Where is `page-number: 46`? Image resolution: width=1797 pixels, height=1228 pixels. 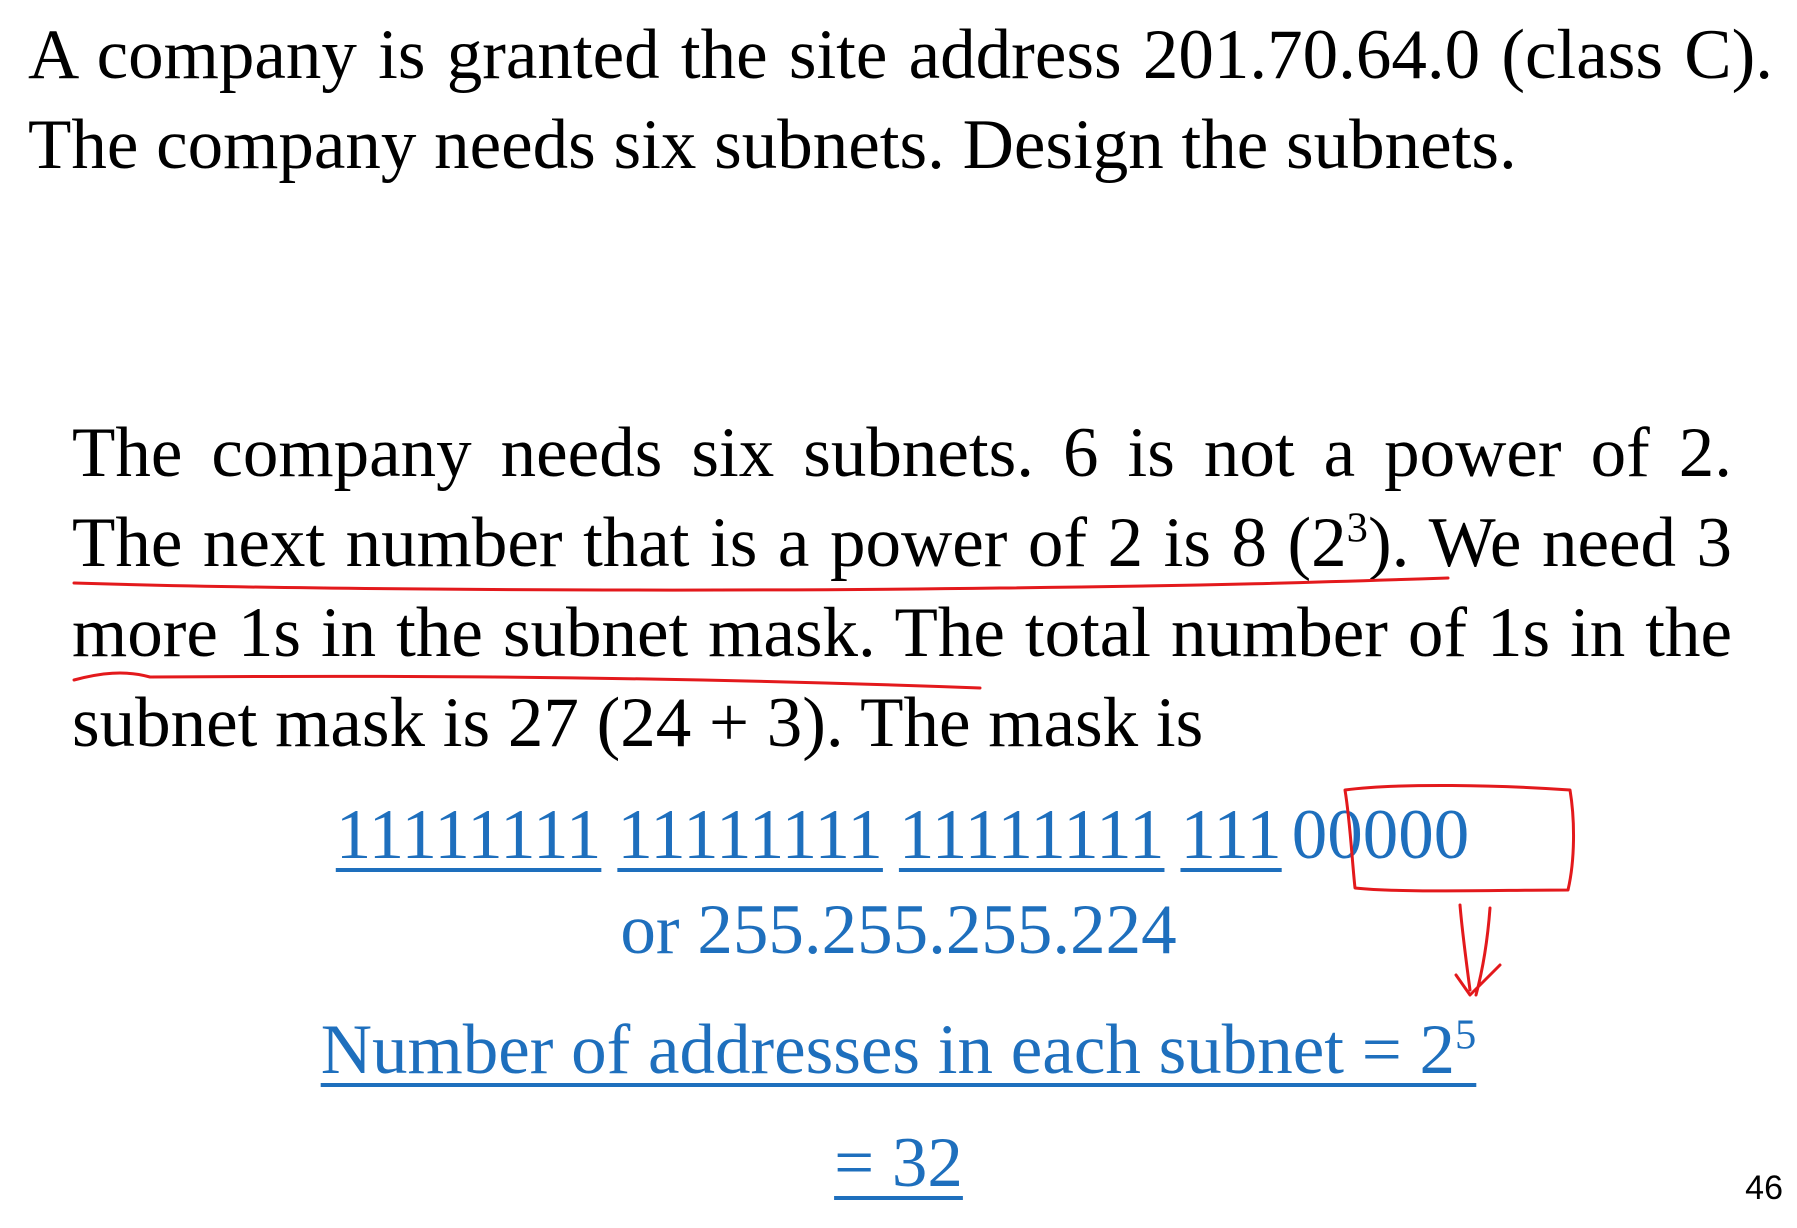 page-number: 46 is located at coordinates (1764, 1188).